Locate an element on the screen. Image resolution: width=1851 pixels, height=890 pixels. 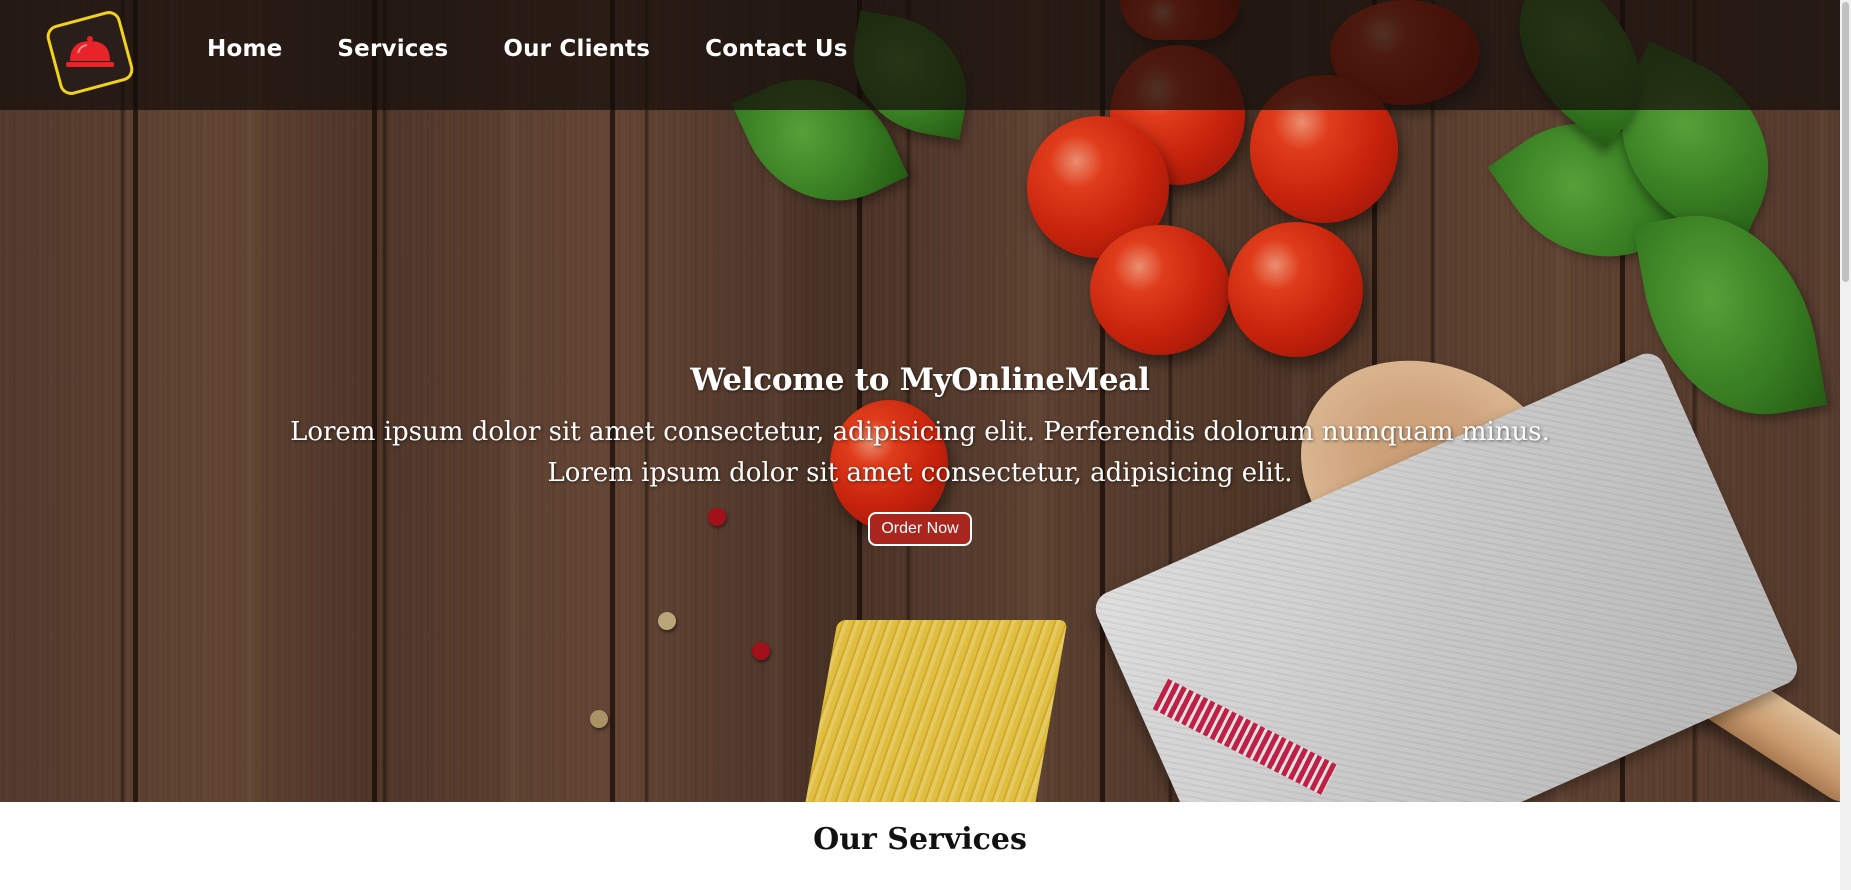
nav-link-services: Services is located at coordinates (392, 49).